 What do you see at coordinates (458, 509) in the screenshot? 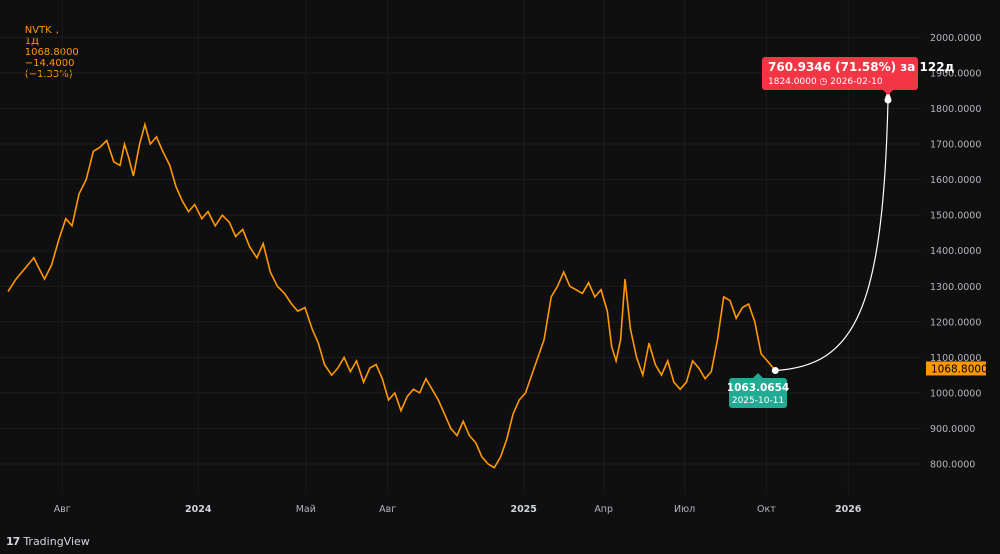
I see `x-axis: Авг 2024 Май Авг 2025 Апр Июл Окт 2026` at bounding box center [458, 509].